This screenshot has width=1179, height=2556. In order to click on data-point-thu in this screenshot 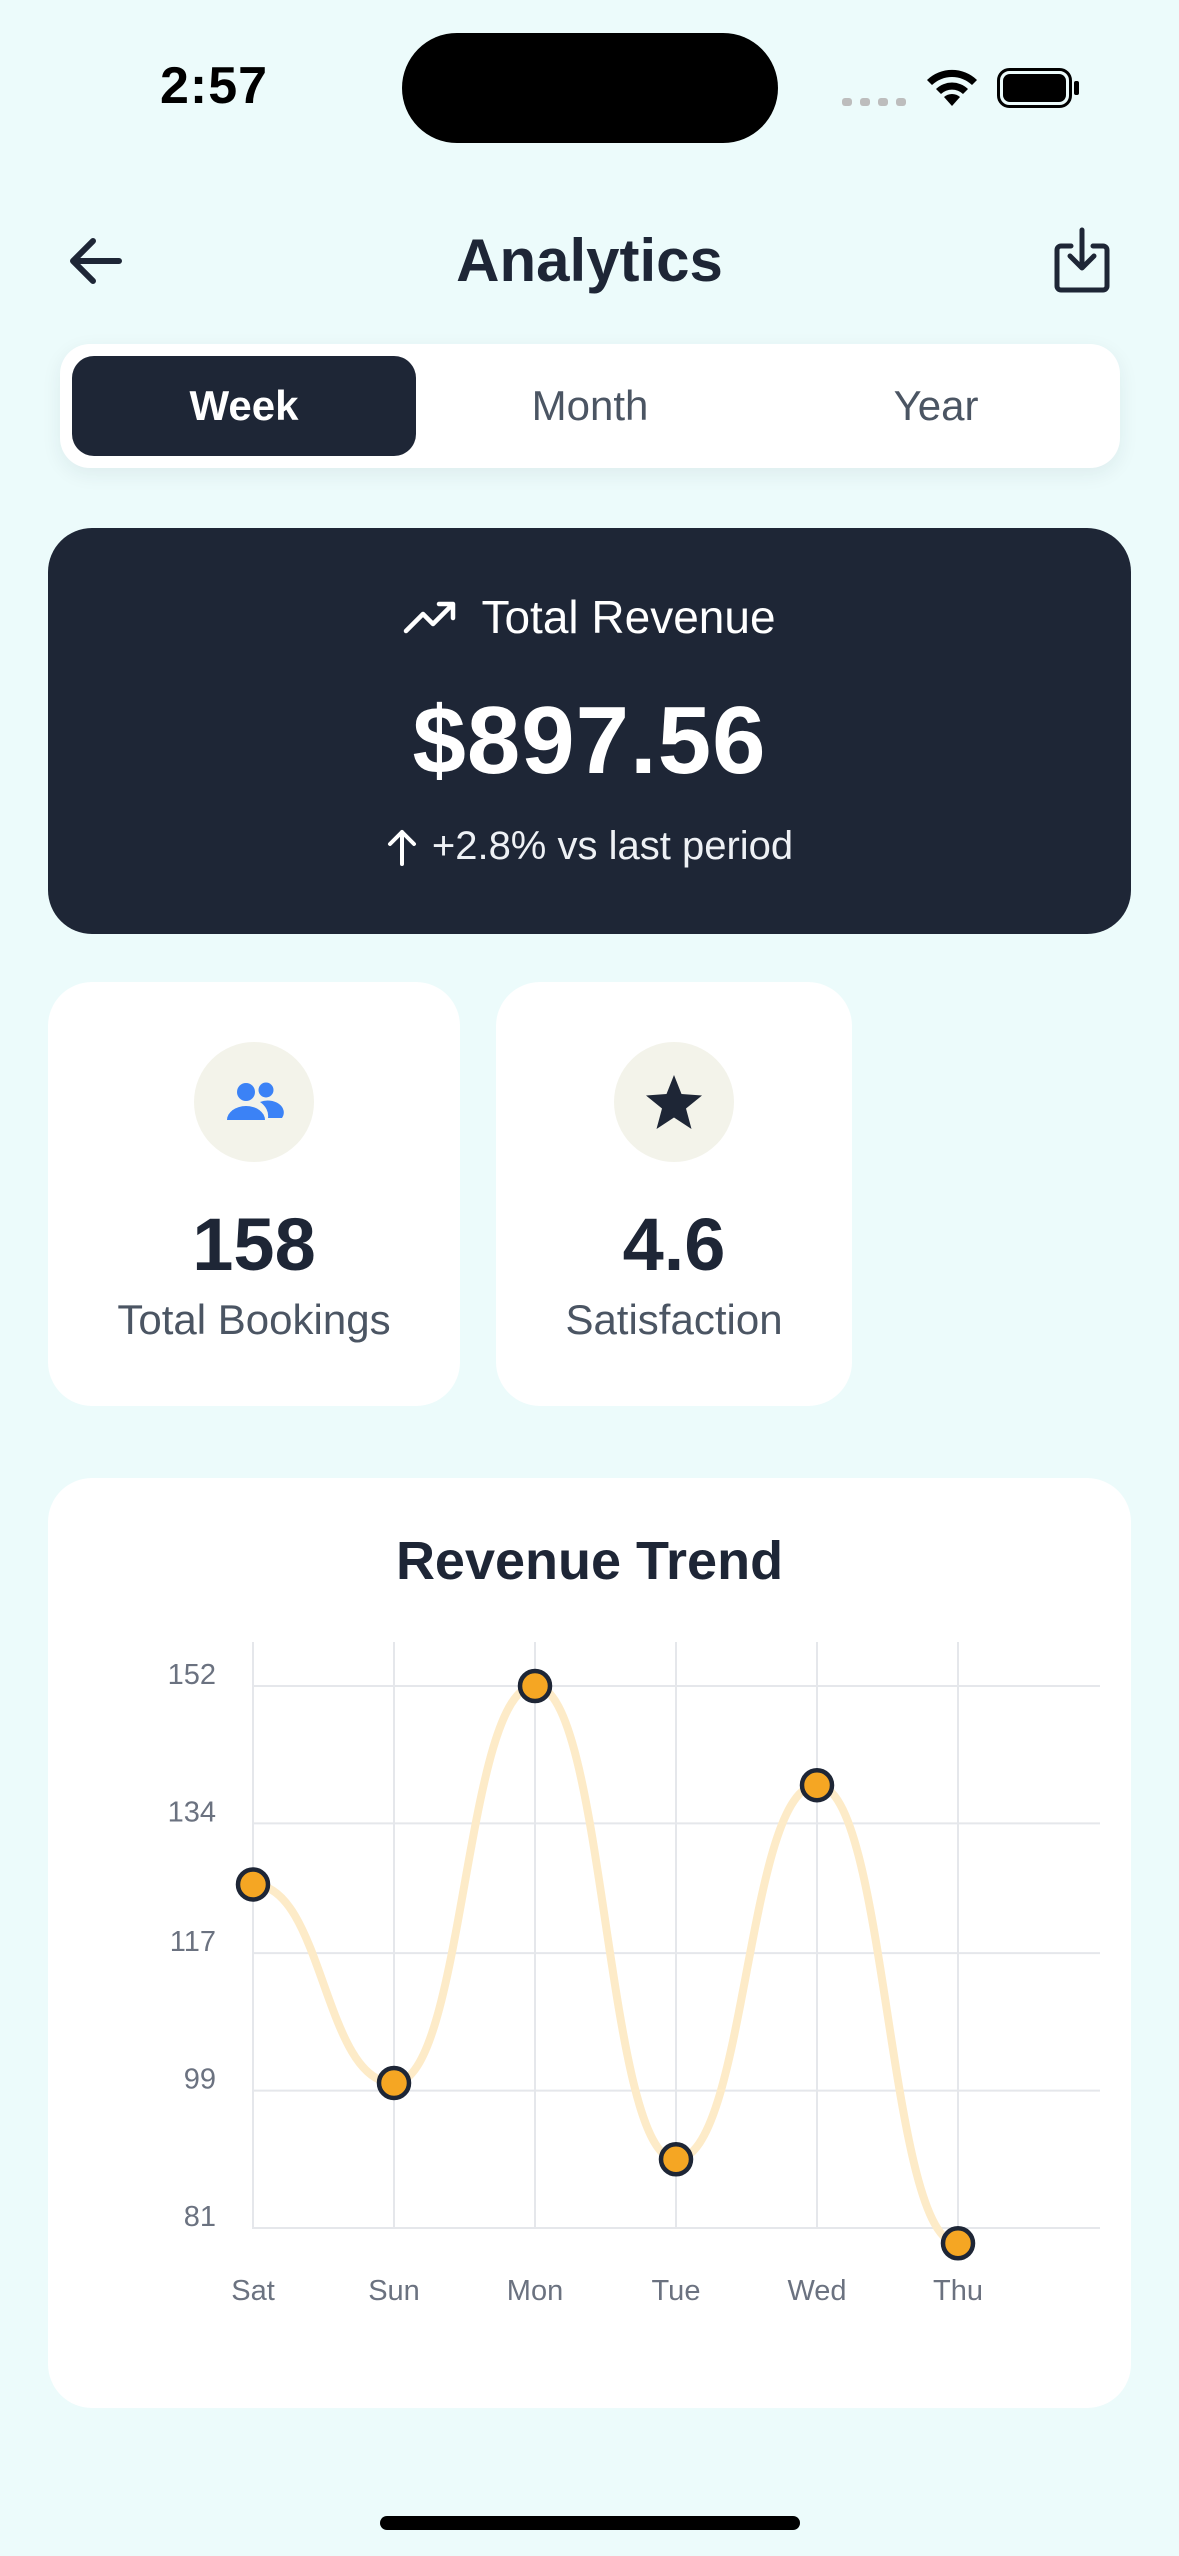, I will do `click(958, 2243)`.